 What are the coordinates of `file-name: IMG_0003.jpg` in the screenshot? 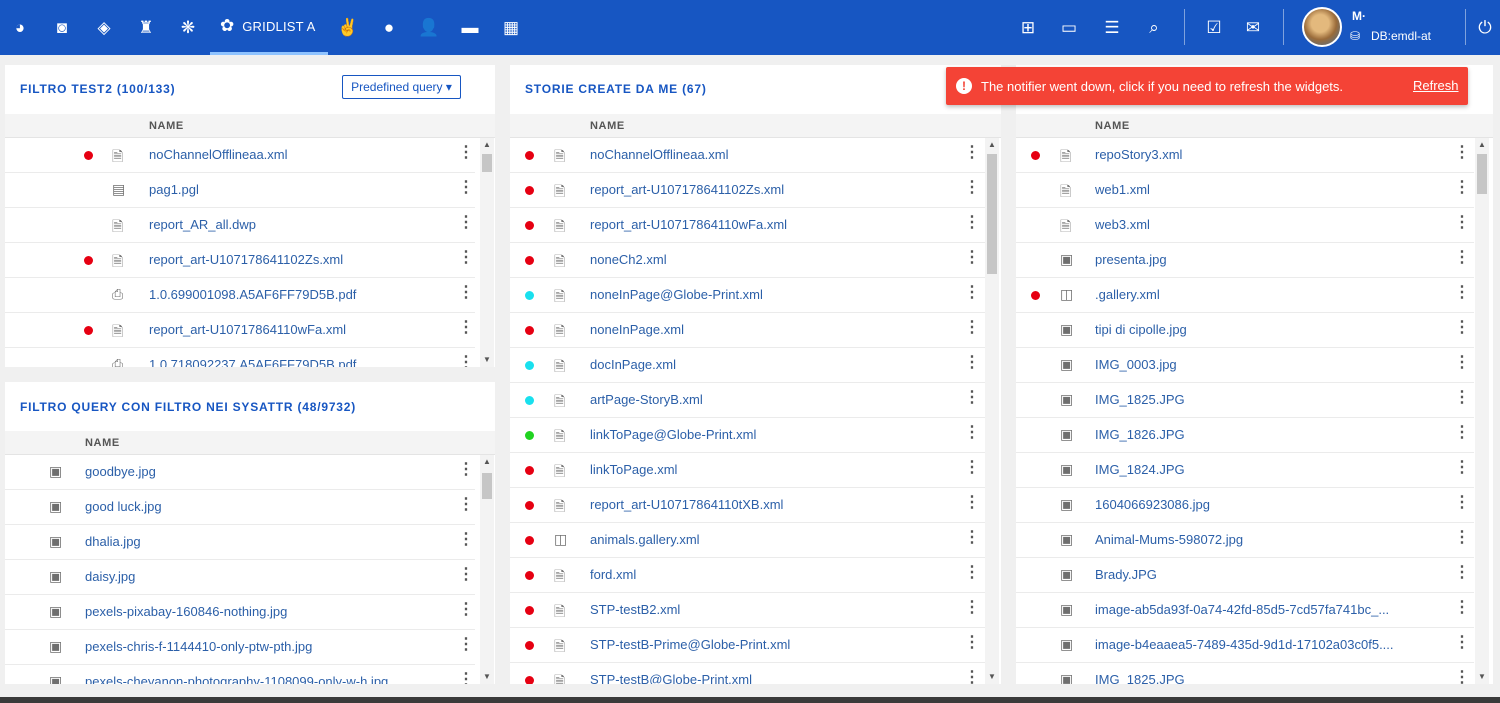 It's located at (1269, 364).